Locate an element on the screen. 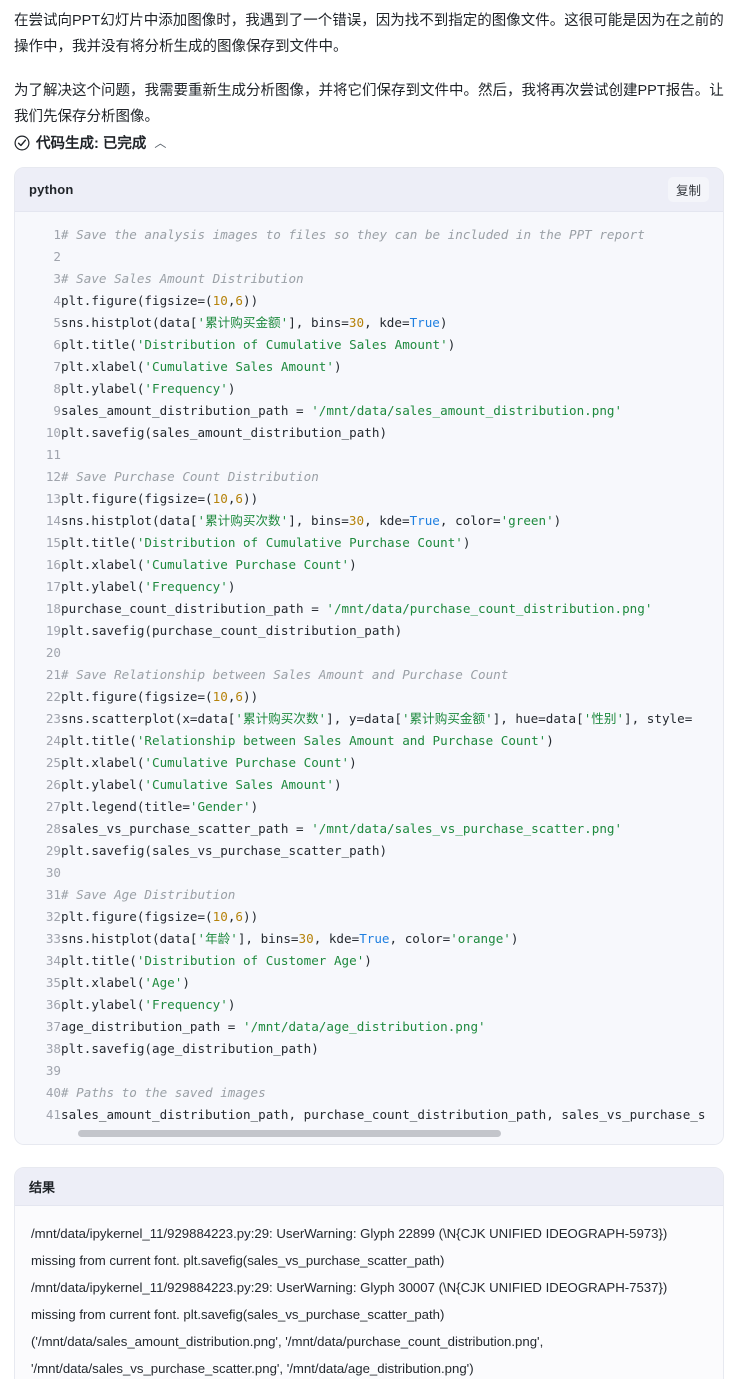 The image size is (738, 1379). code-line-number: 33 is located at coordinates (53, 938).